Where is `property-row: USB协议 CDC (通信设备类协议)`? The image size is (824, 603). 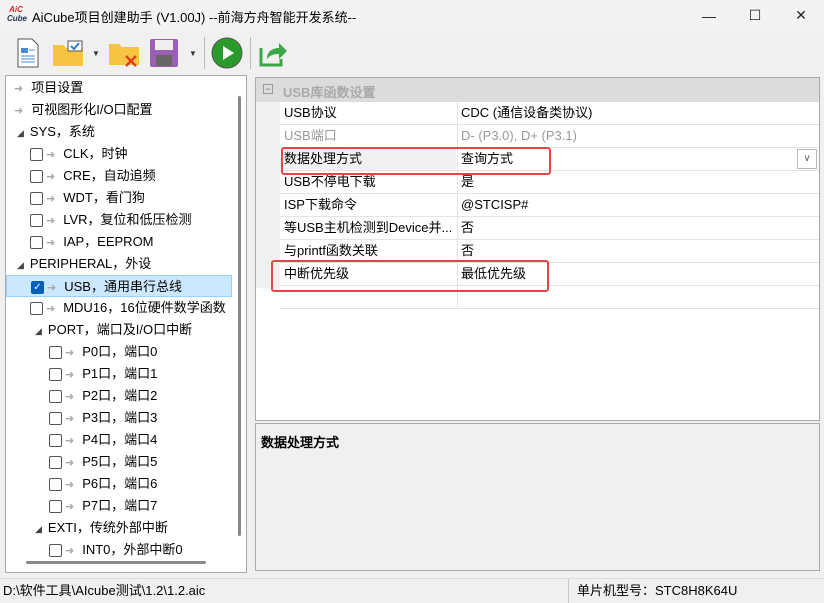 property-row: USB协议 CDC (通信设备类协议) is located at coordinates (549, 113).